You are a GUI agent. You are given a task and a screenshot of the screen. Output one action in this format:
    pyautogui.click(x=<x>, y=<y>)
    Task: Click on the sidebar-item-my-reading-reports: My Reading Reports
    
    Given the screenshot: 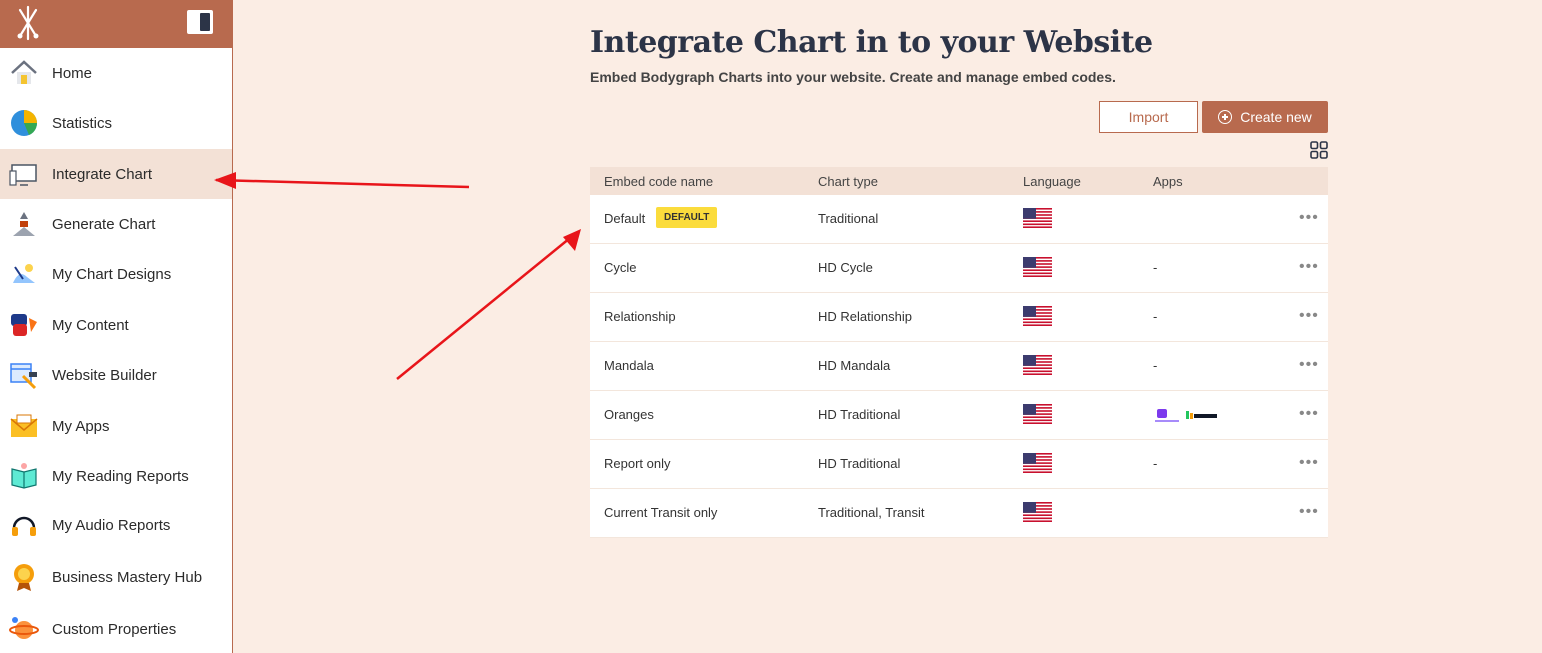 What is the action you would take?
    pyautogui.click(x=116, y=476)
    